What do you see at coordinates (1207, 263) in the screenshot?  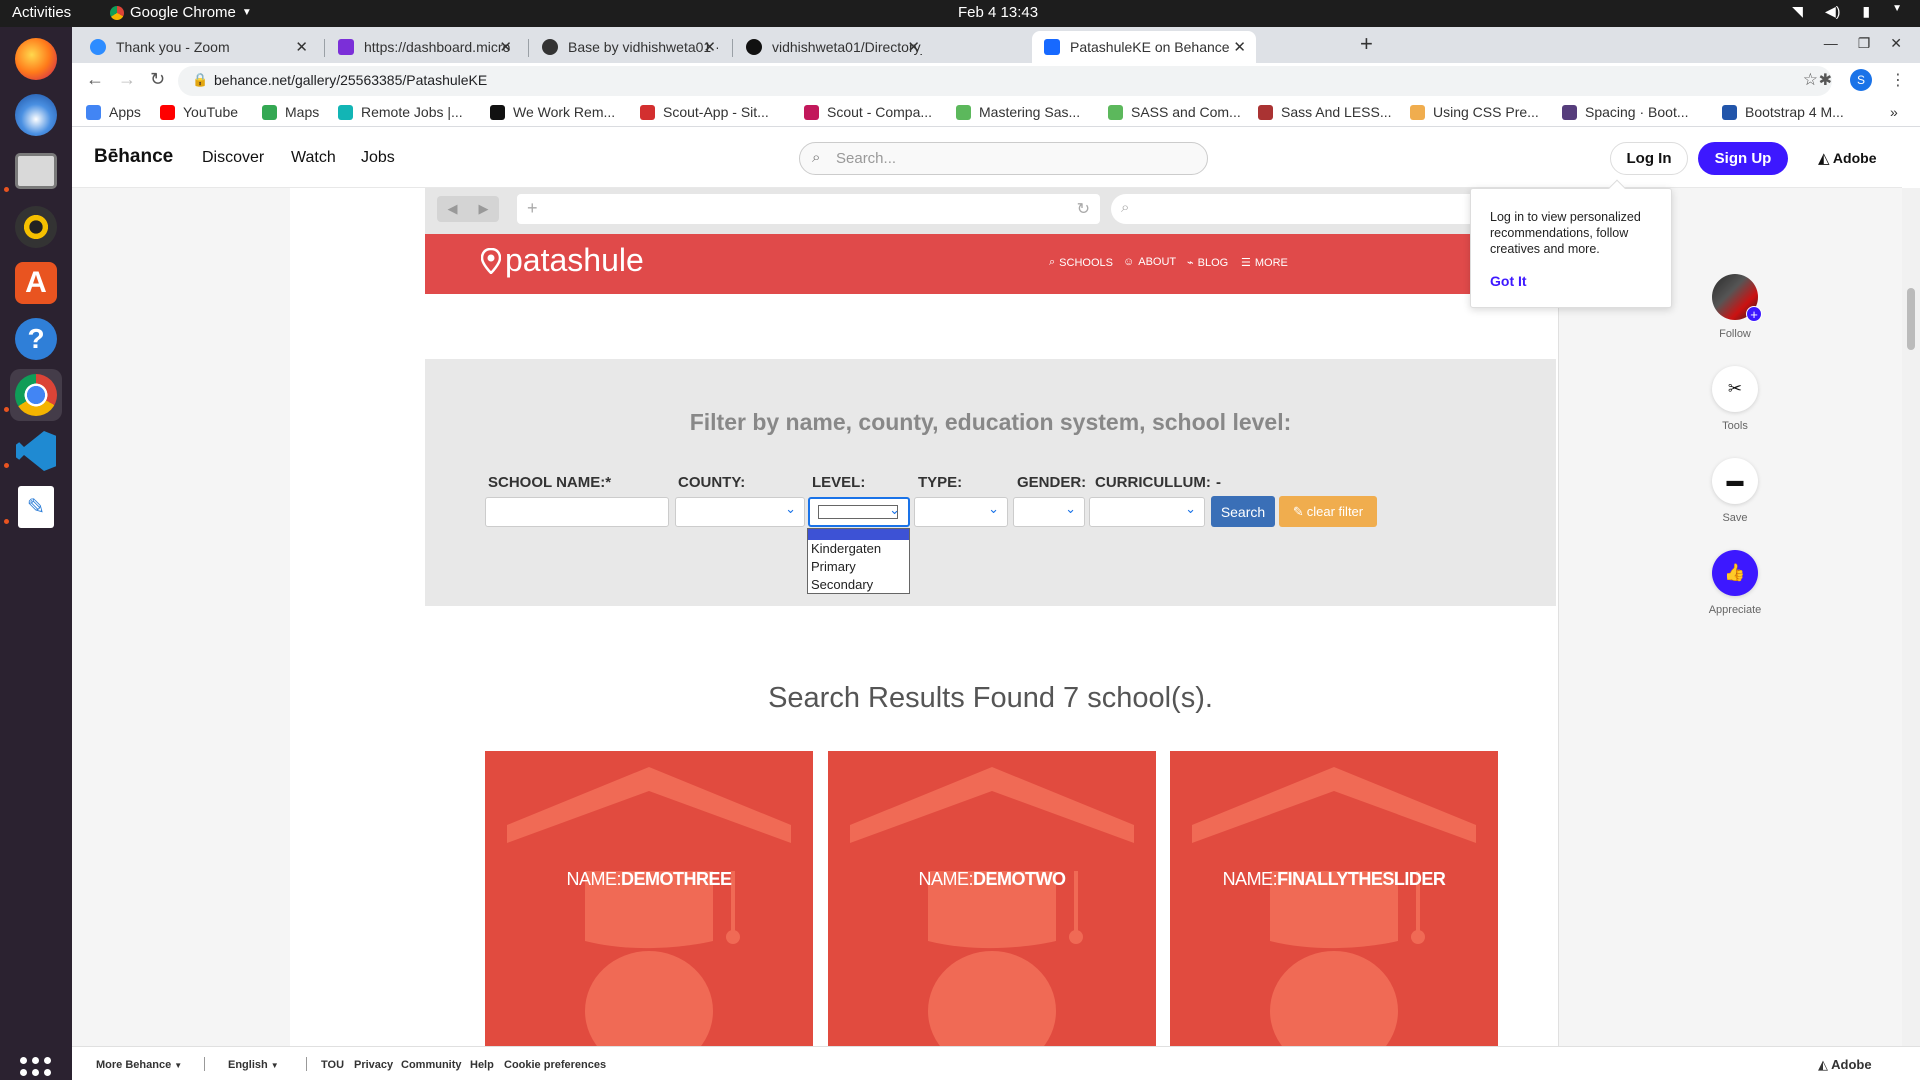 I see `pata-nav-blog: ⌁ BLOG` at bounding box center [1207, 263].